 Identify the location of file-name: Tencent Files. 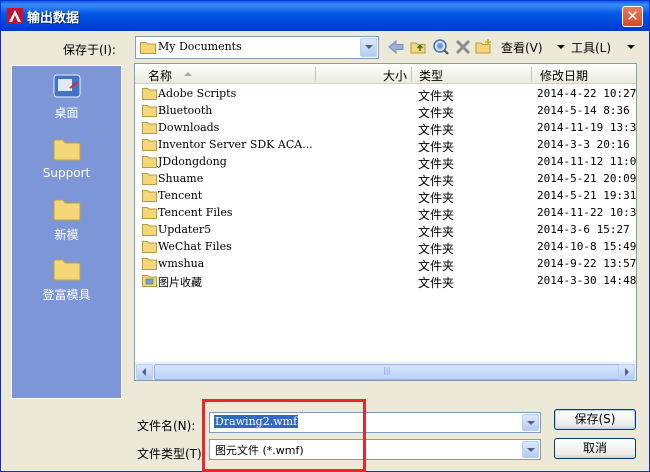
(195, 212).